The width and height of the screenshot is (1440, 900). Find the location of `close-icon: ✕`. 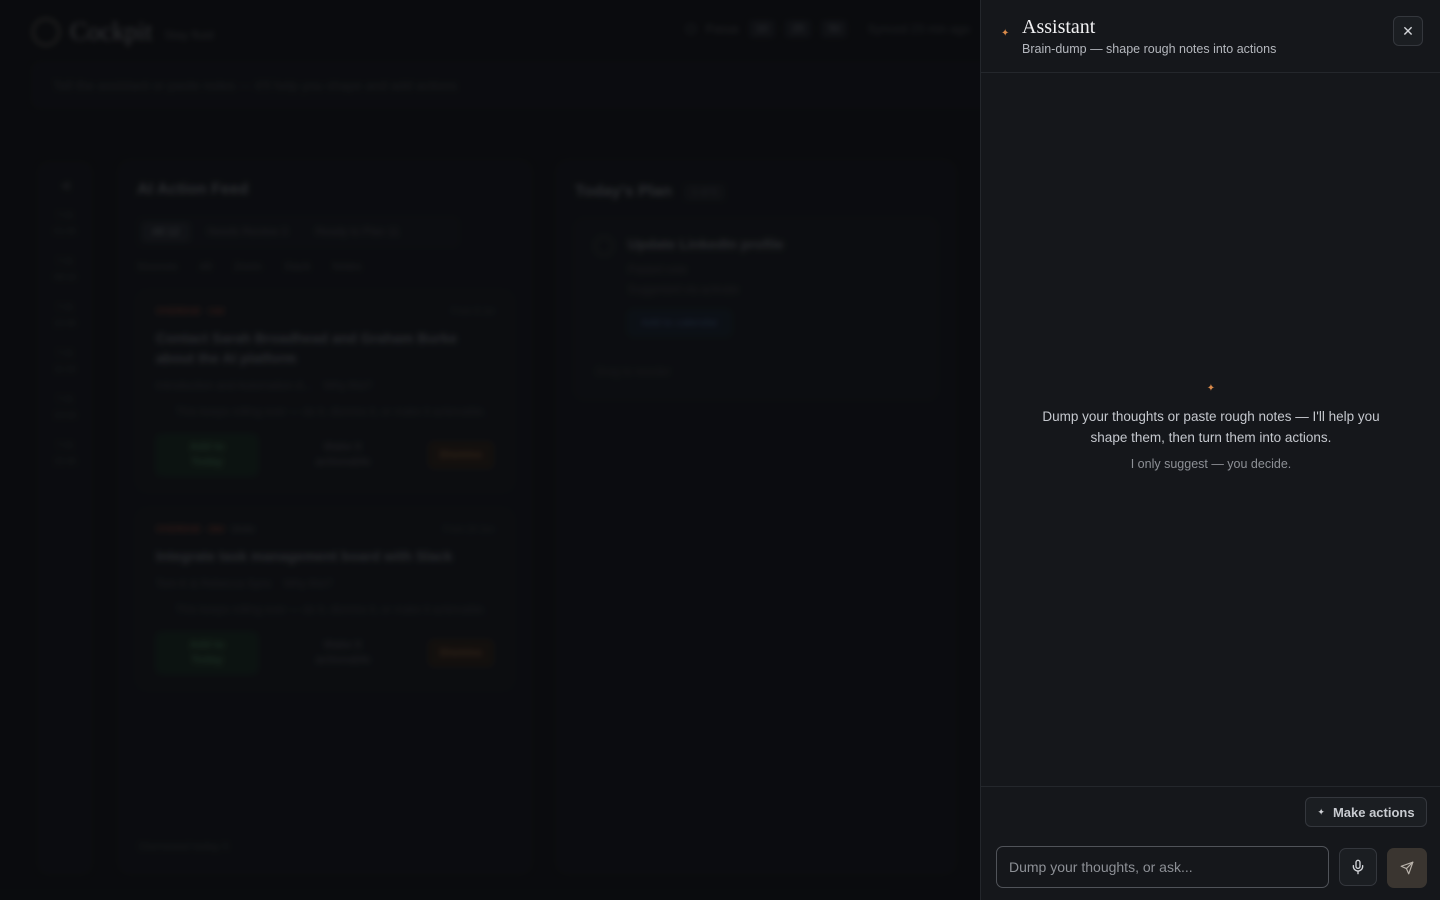

close-icon: ✕ is located at coordinates (1408, 30).